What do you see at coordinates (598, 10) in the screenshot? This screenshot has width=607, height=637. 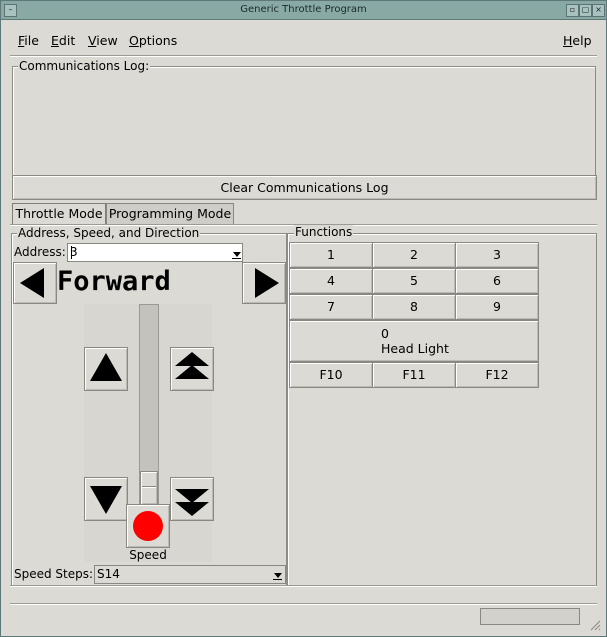 I see `close-icon: ×` at bounding box center [598, 10].